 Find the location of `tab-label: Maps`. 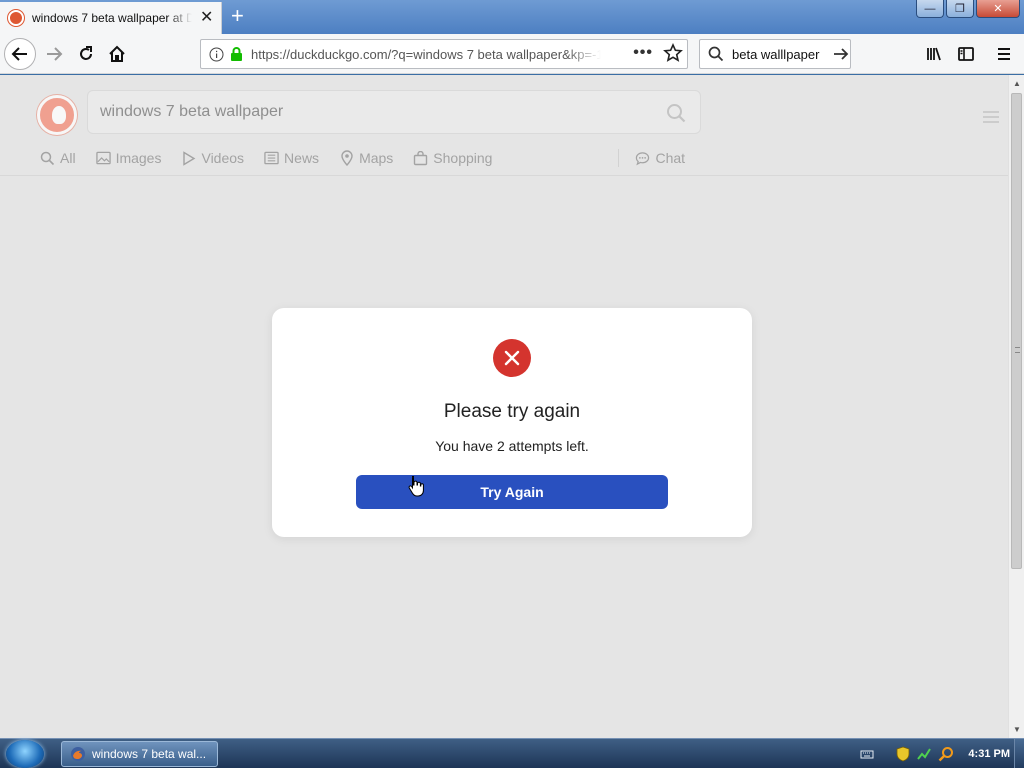

tab-label: Maps is located at coordinates (376, 158).